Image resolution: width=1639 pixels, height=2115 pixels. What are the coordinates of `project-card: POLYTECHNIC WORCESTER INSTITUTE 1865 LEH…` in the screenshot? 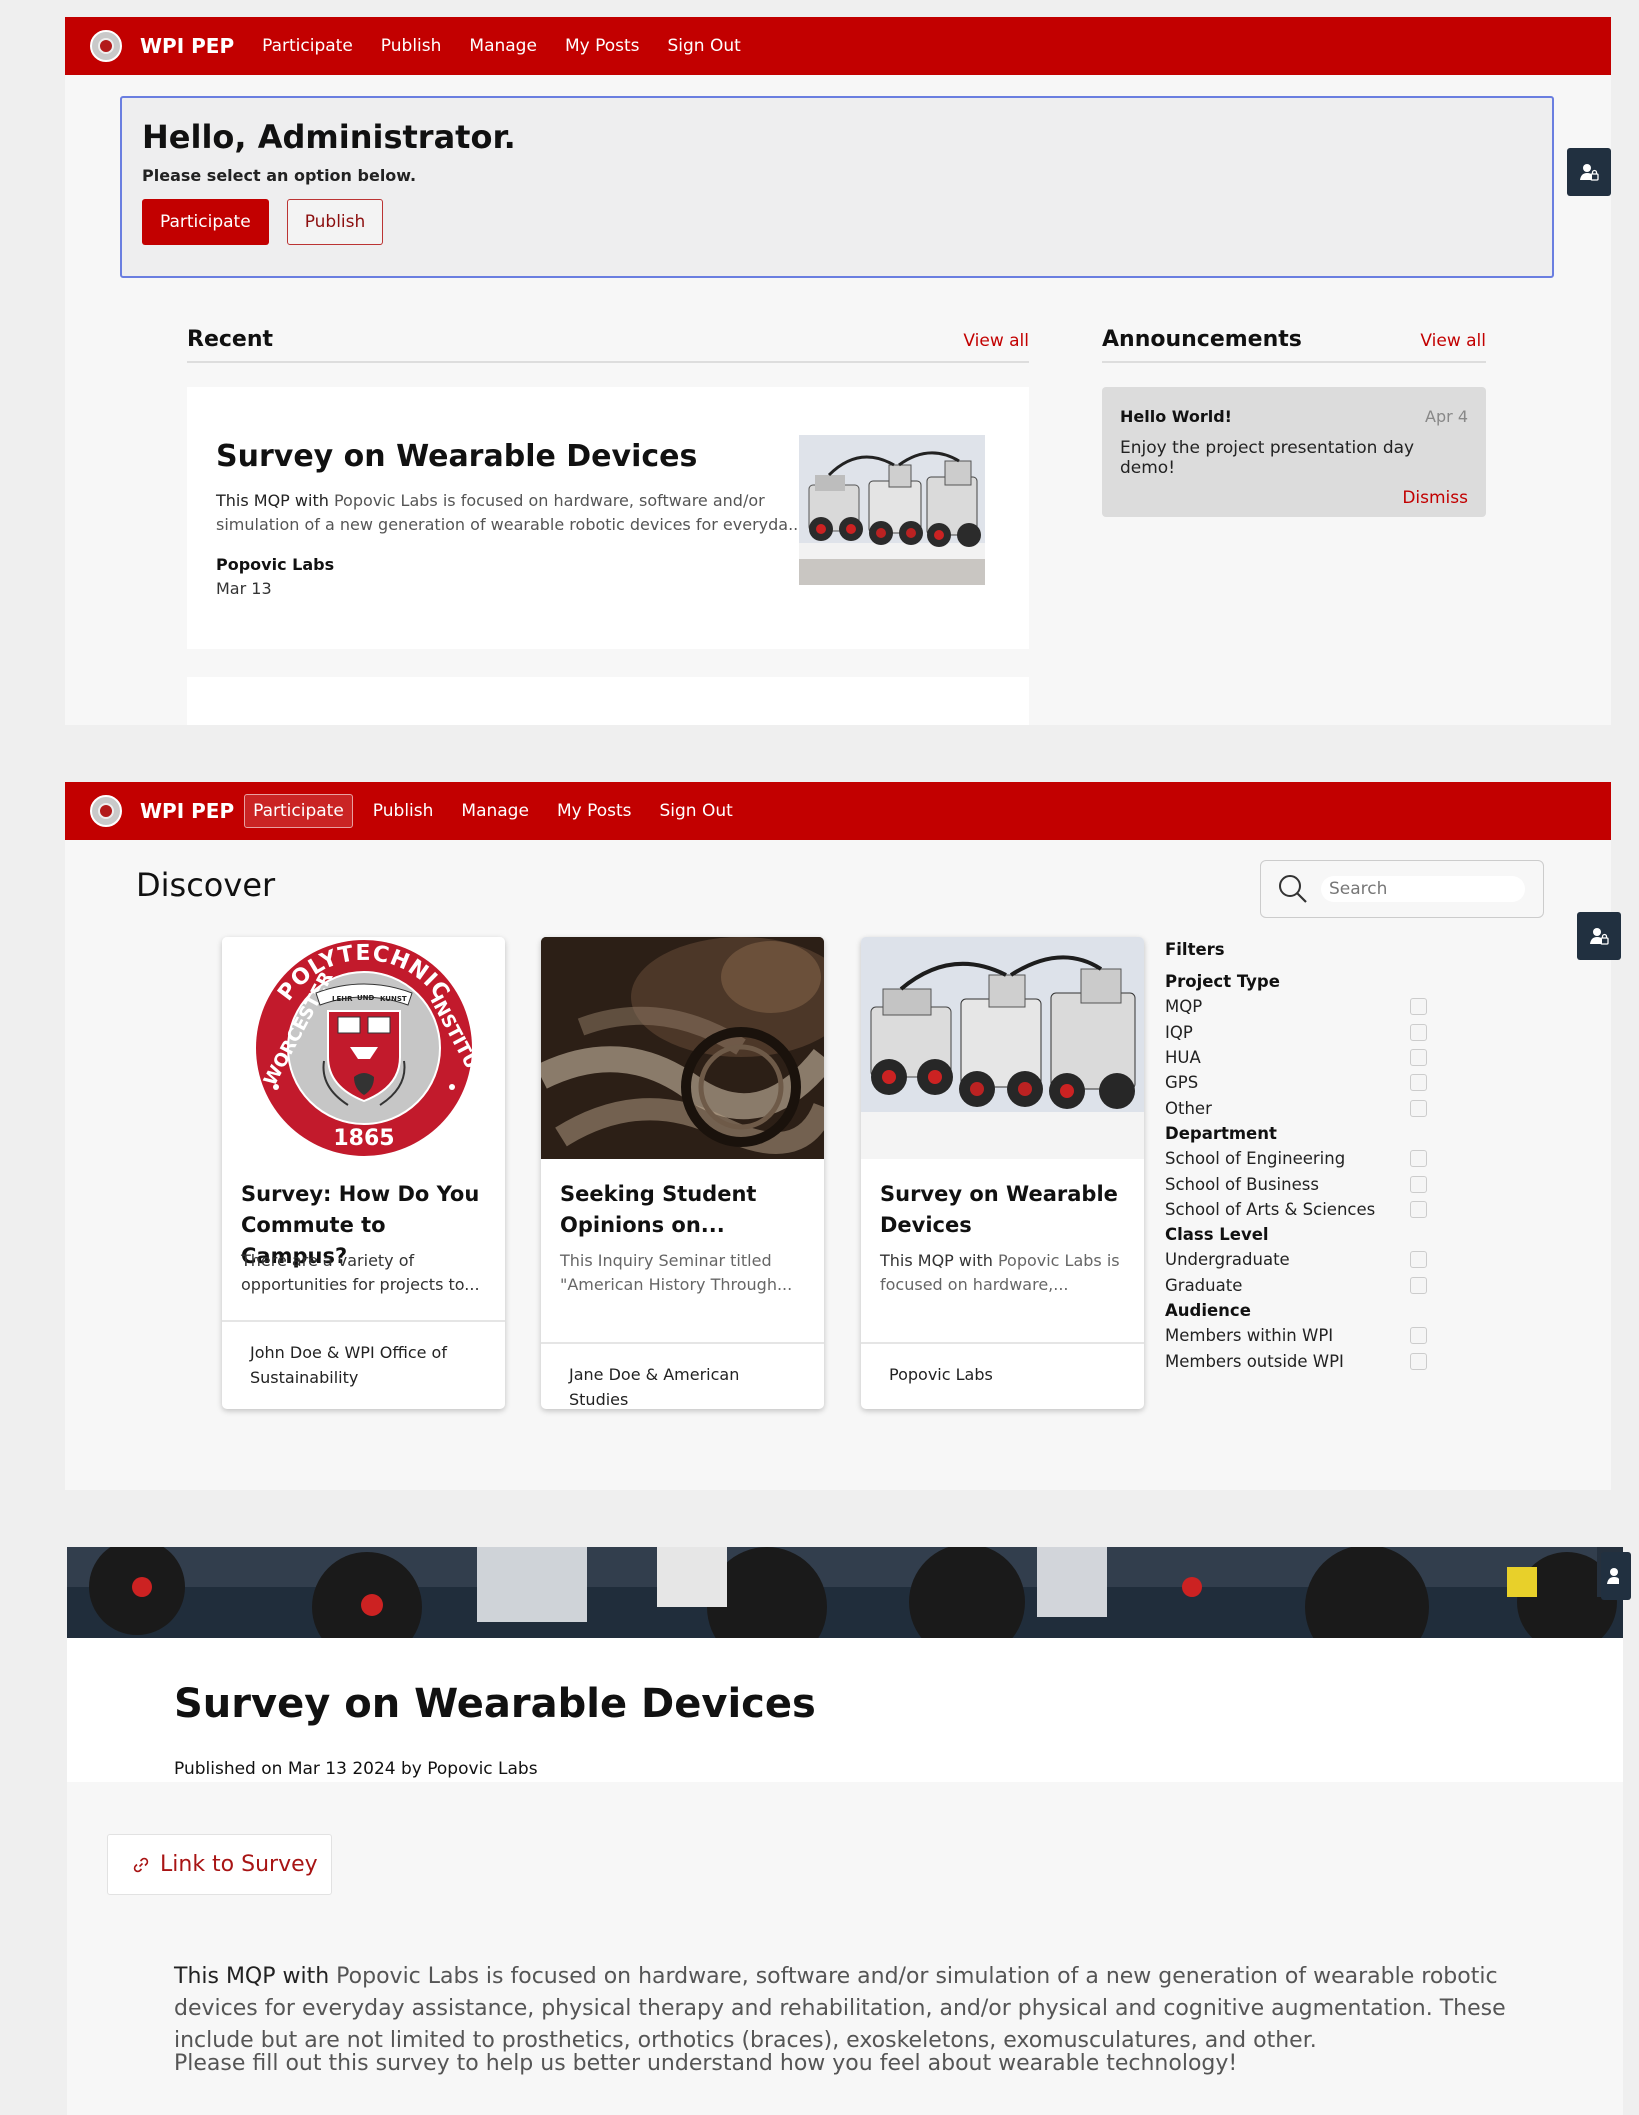 It's located at (363, 1173).